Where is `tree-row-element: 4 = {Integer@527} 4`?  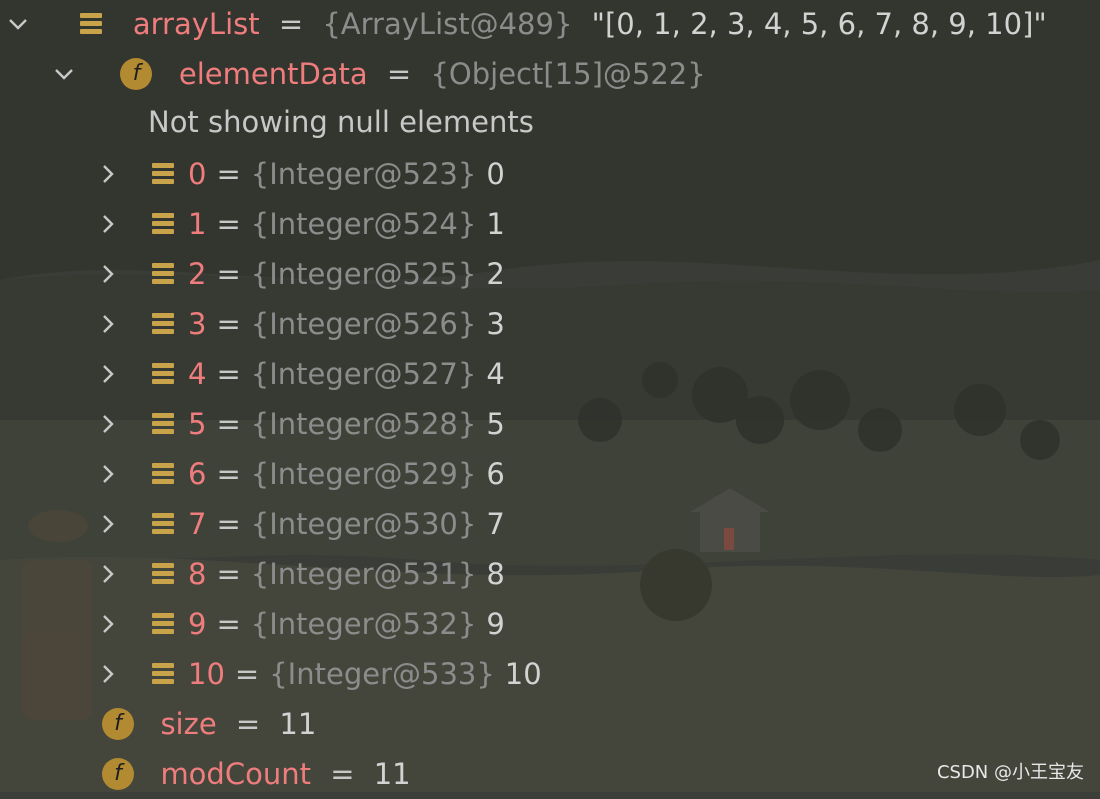 tree-row-element: 4 = {Integer@527} 4 is located at coordinates (300, 372).